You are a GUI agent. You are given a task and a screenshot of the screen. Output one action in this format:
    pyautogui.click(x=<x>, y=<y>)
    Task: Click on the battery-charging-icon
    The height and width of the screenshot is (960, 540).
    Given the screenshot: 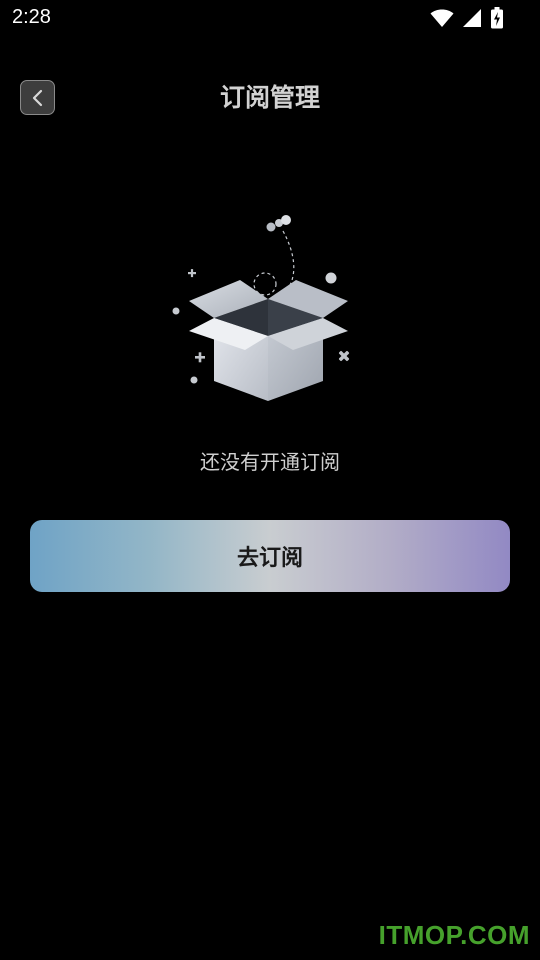 What is the action you would take?
    pyautogui.click(x=497, y=18)
    